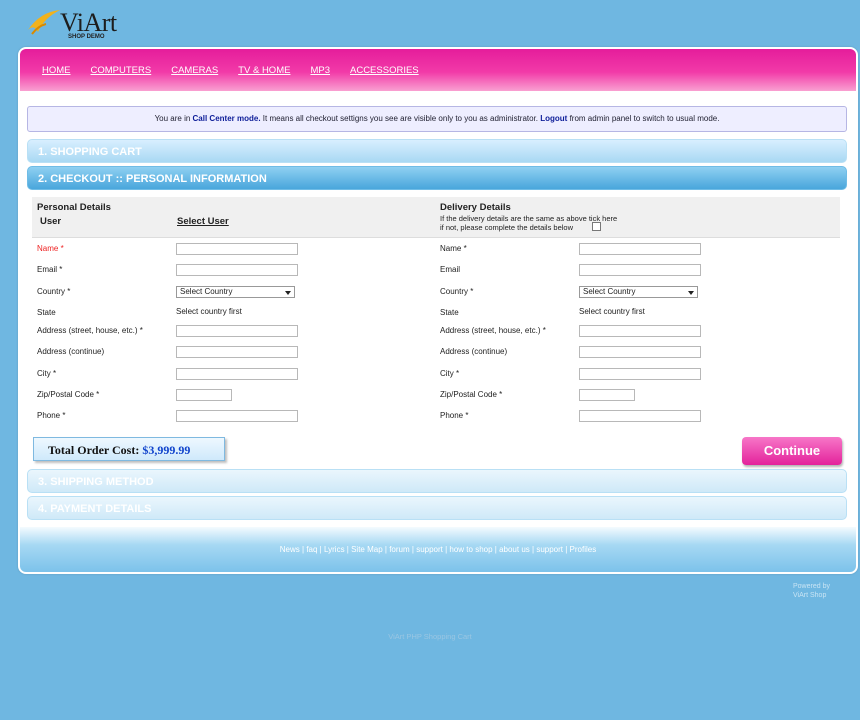 This screenshot has width=860, height=720. I want to click on step-checkout-personal: 2. CHECKOUT :: PERSONAL INFORMATION, so click(437, 178).